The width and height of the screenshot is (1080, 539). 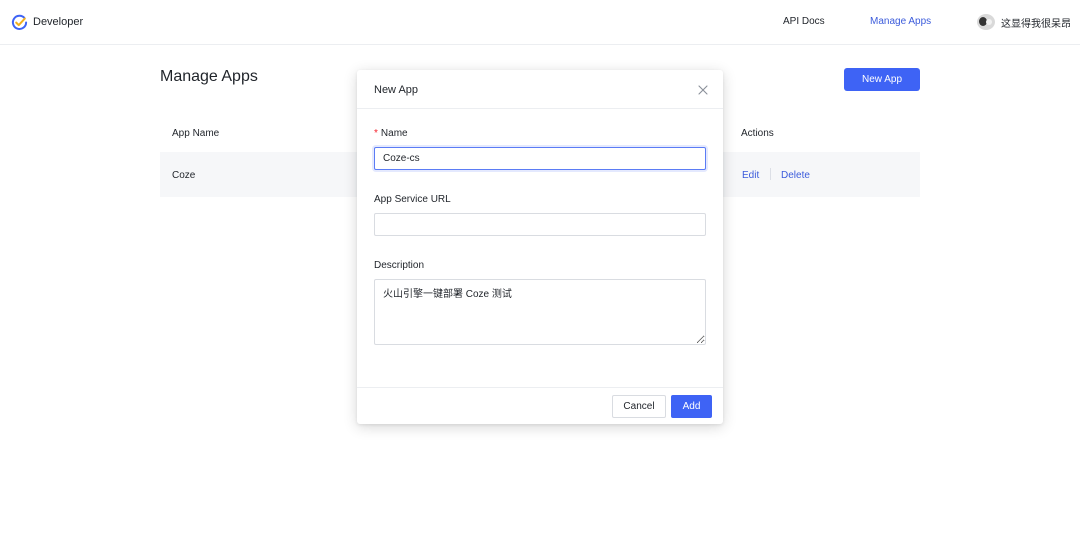 What do you see at coordinates (757, 133) in the screenshot?
I see `column-header-actions: Actions` at bounding box center [757, 133].